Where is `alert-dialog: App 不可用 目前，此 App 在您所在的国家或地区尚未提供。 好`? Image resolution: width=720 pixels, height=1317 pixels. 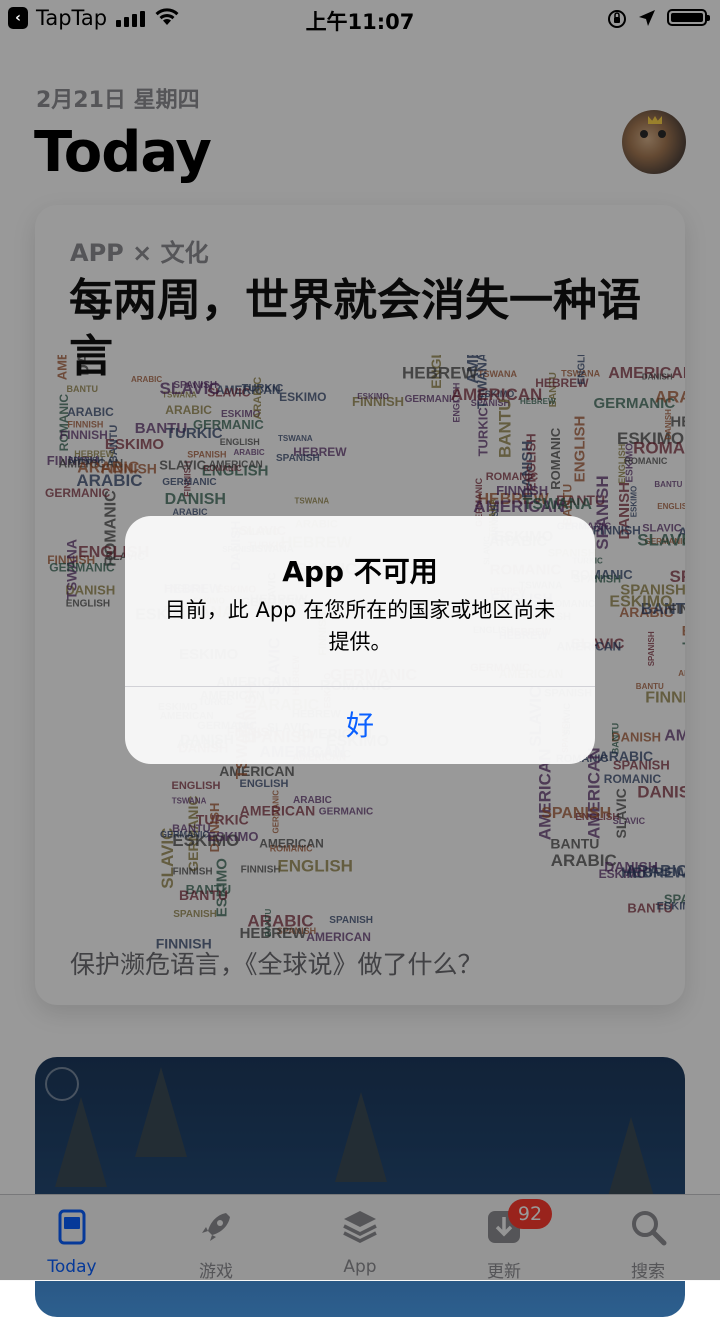 alert-dialog: App 不可用 目前，此 App 在您所在的国家或地区尚未提供。 好 is located at coordinates (360, 640).